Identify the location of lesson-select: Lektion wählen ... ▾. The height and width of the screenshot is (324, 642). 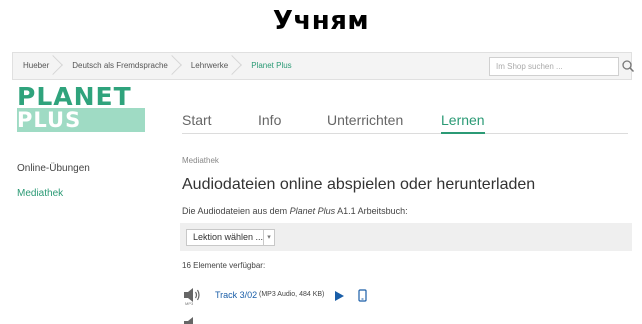
(230, 237).